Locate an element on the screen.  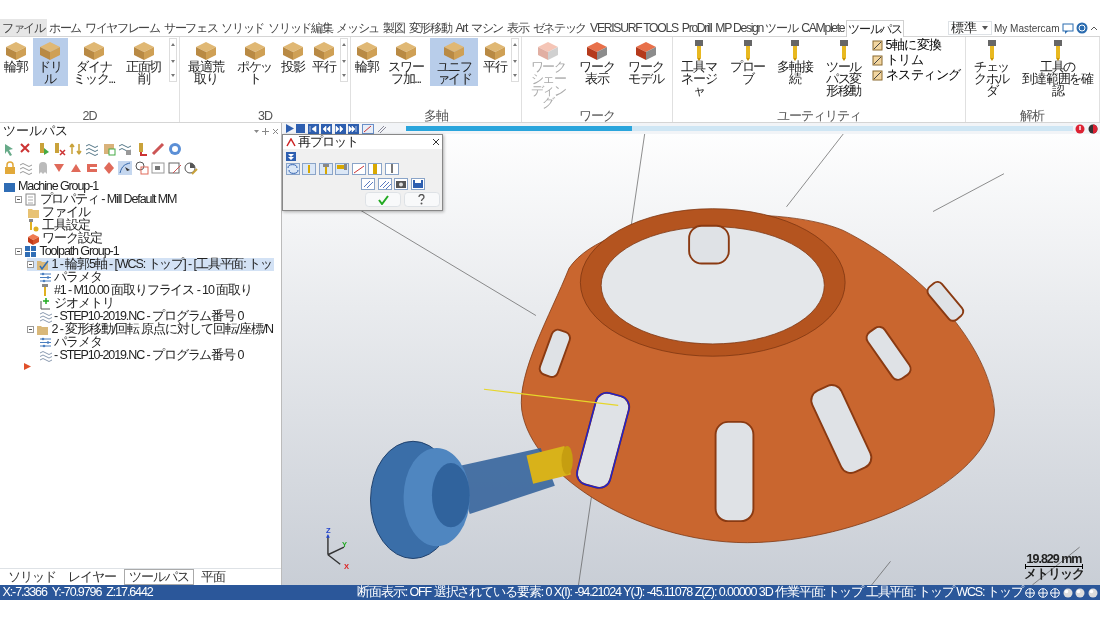
ribbon-tab: 表示 is located at coordinates (518, 27).